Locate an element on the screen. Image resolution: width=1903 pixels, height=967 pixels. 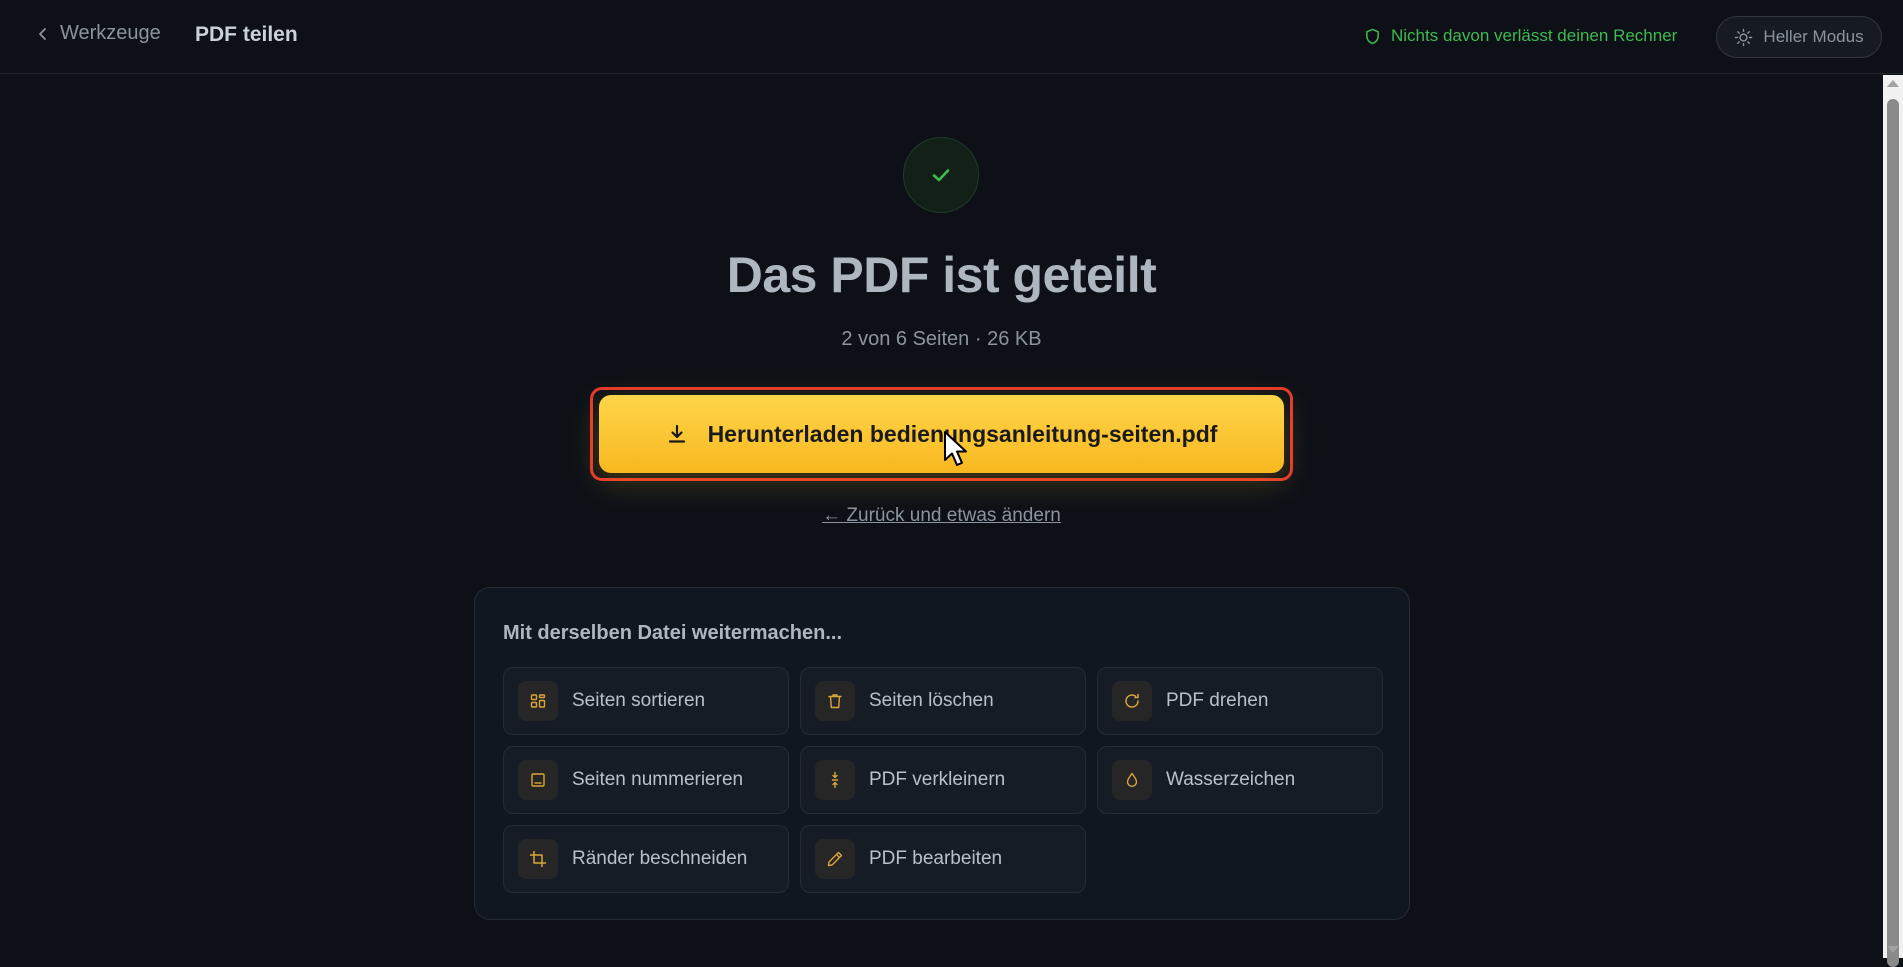
tool-compress-pdf: PDF verkleinern is located at coordinates (943, 780).